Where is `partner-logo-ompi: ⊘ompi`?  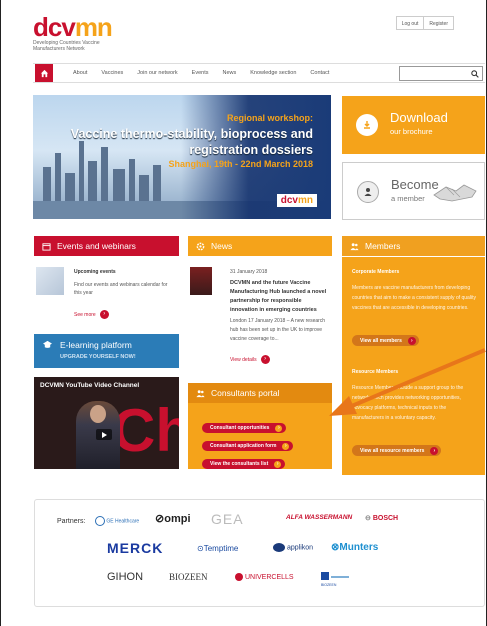
partner-logo-ompi: ⊘ompi is located at coordinates (173, 518).